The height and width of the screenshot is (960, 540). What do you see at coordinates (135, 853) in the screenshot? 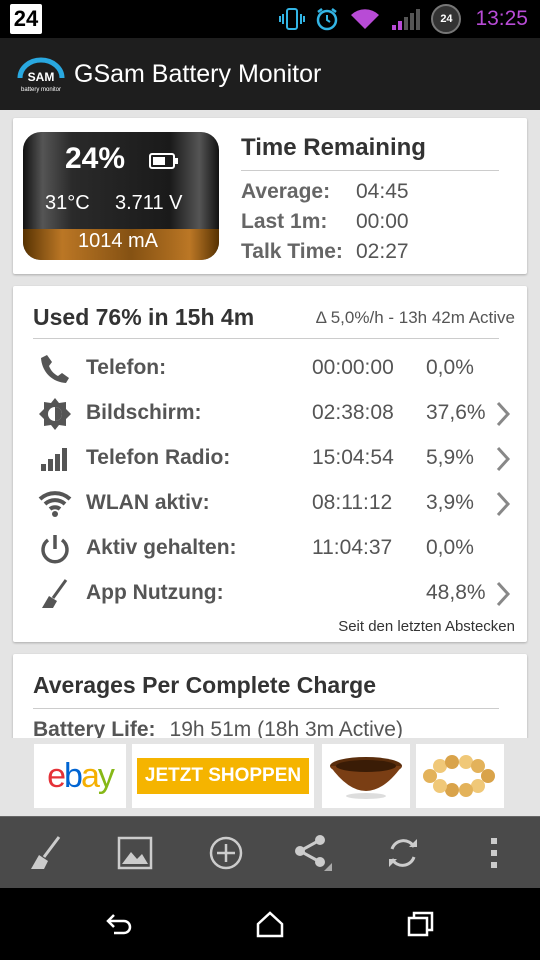
I see `image-icon` at bounding box center [135, 853].